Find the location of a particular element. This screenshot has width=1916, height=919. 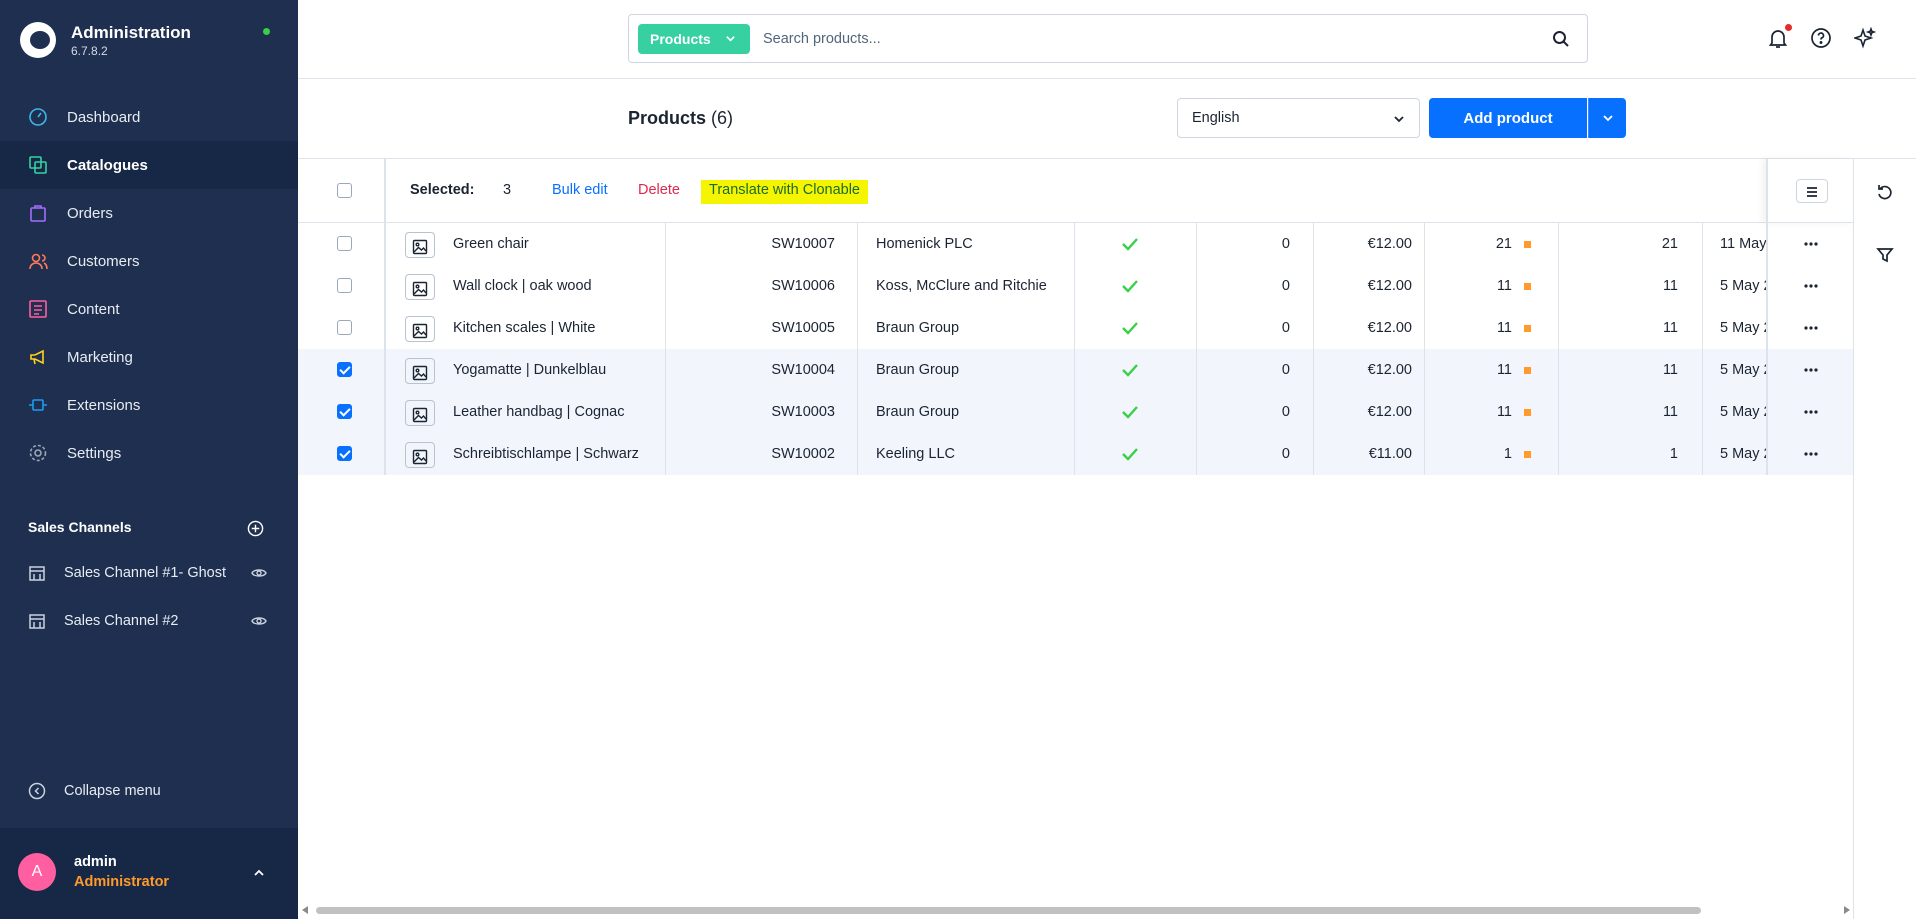

dashboard-icon is located at coordinates (38, 117).